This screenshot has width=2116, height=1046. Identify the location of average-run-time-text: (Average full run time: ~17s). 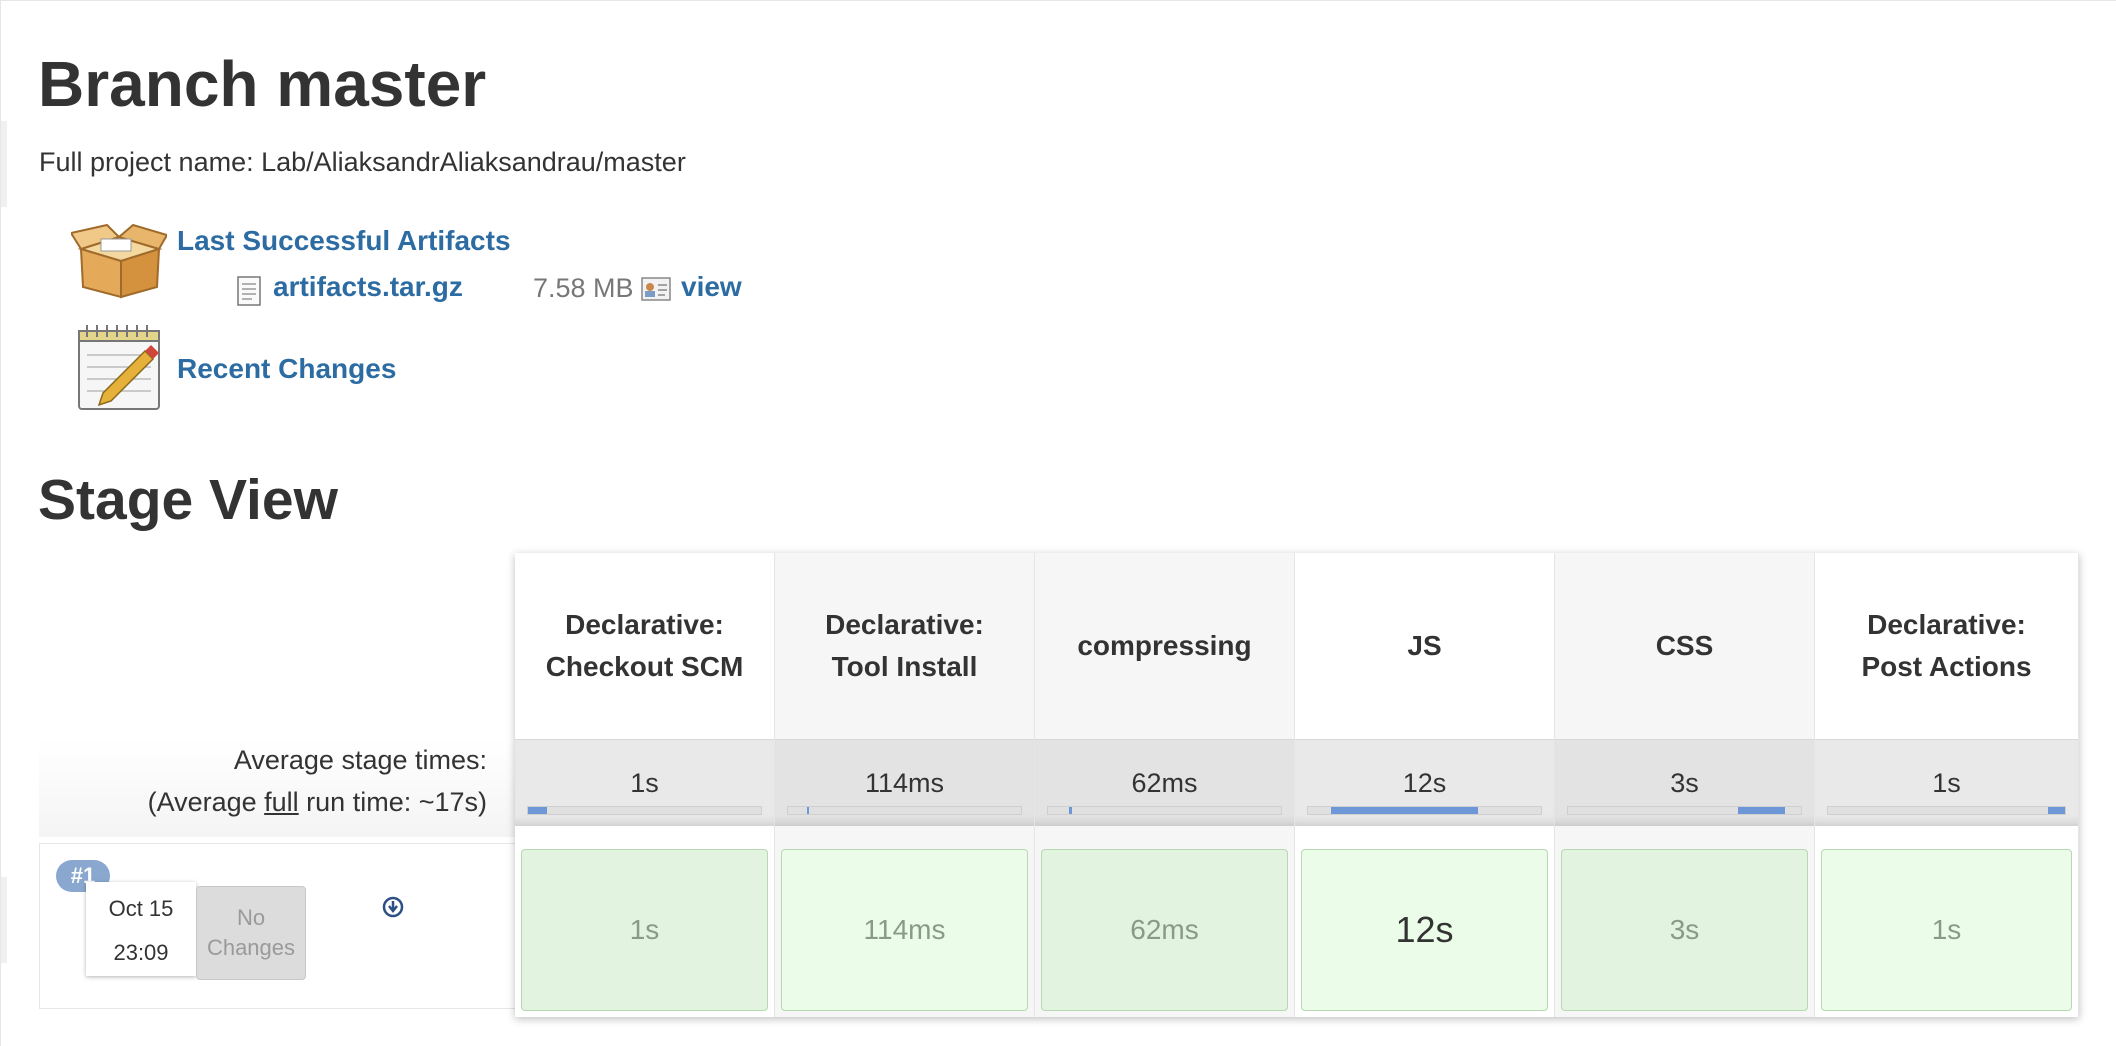
(263, 802).